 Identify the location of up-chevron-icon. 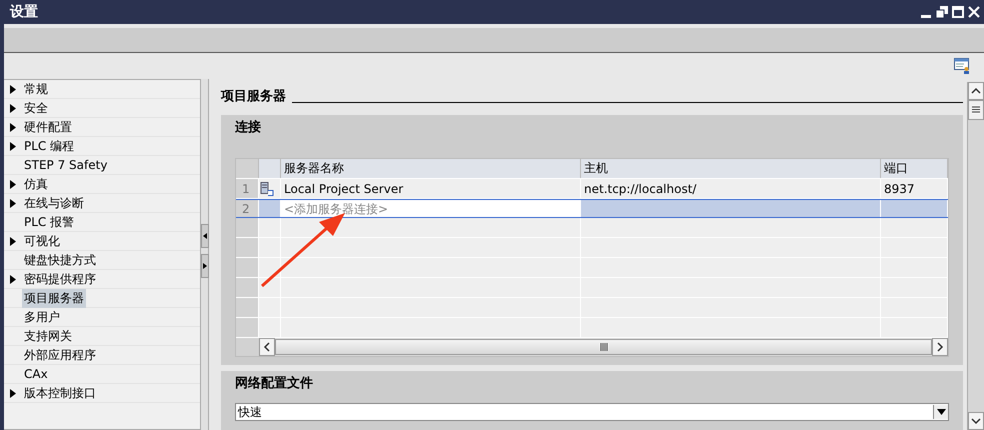
(976, 91).